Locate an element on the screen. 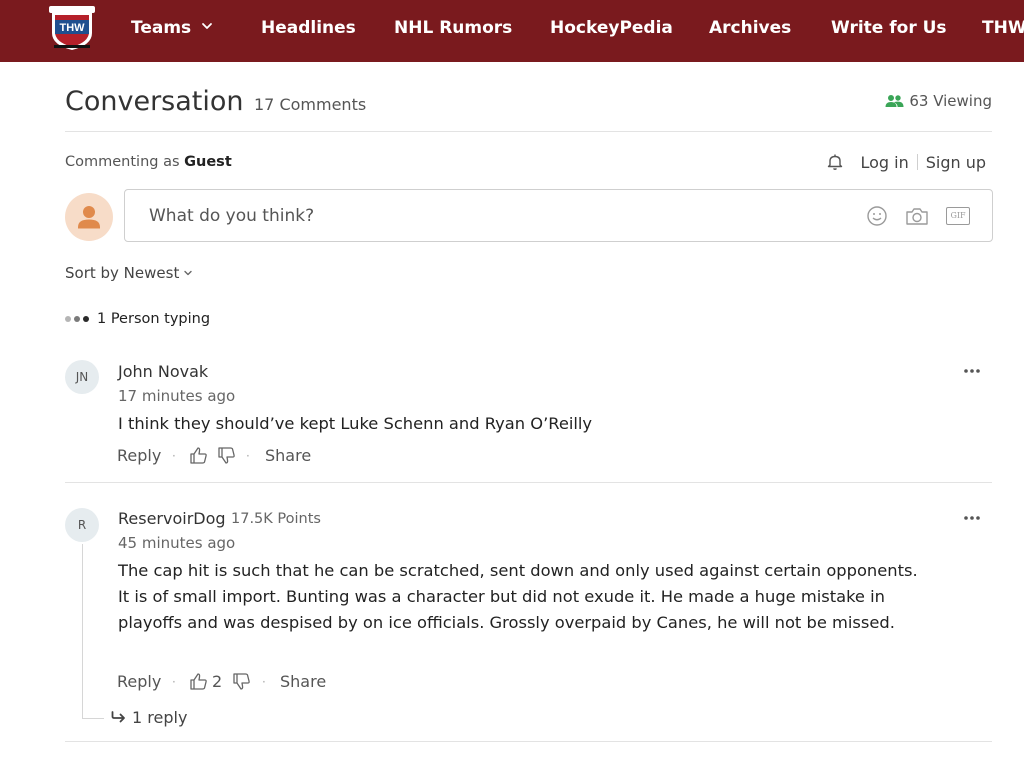 The width and height of the screenshot is (1024, 759). upvote-count: 2 is located at coordinates (217, 681).